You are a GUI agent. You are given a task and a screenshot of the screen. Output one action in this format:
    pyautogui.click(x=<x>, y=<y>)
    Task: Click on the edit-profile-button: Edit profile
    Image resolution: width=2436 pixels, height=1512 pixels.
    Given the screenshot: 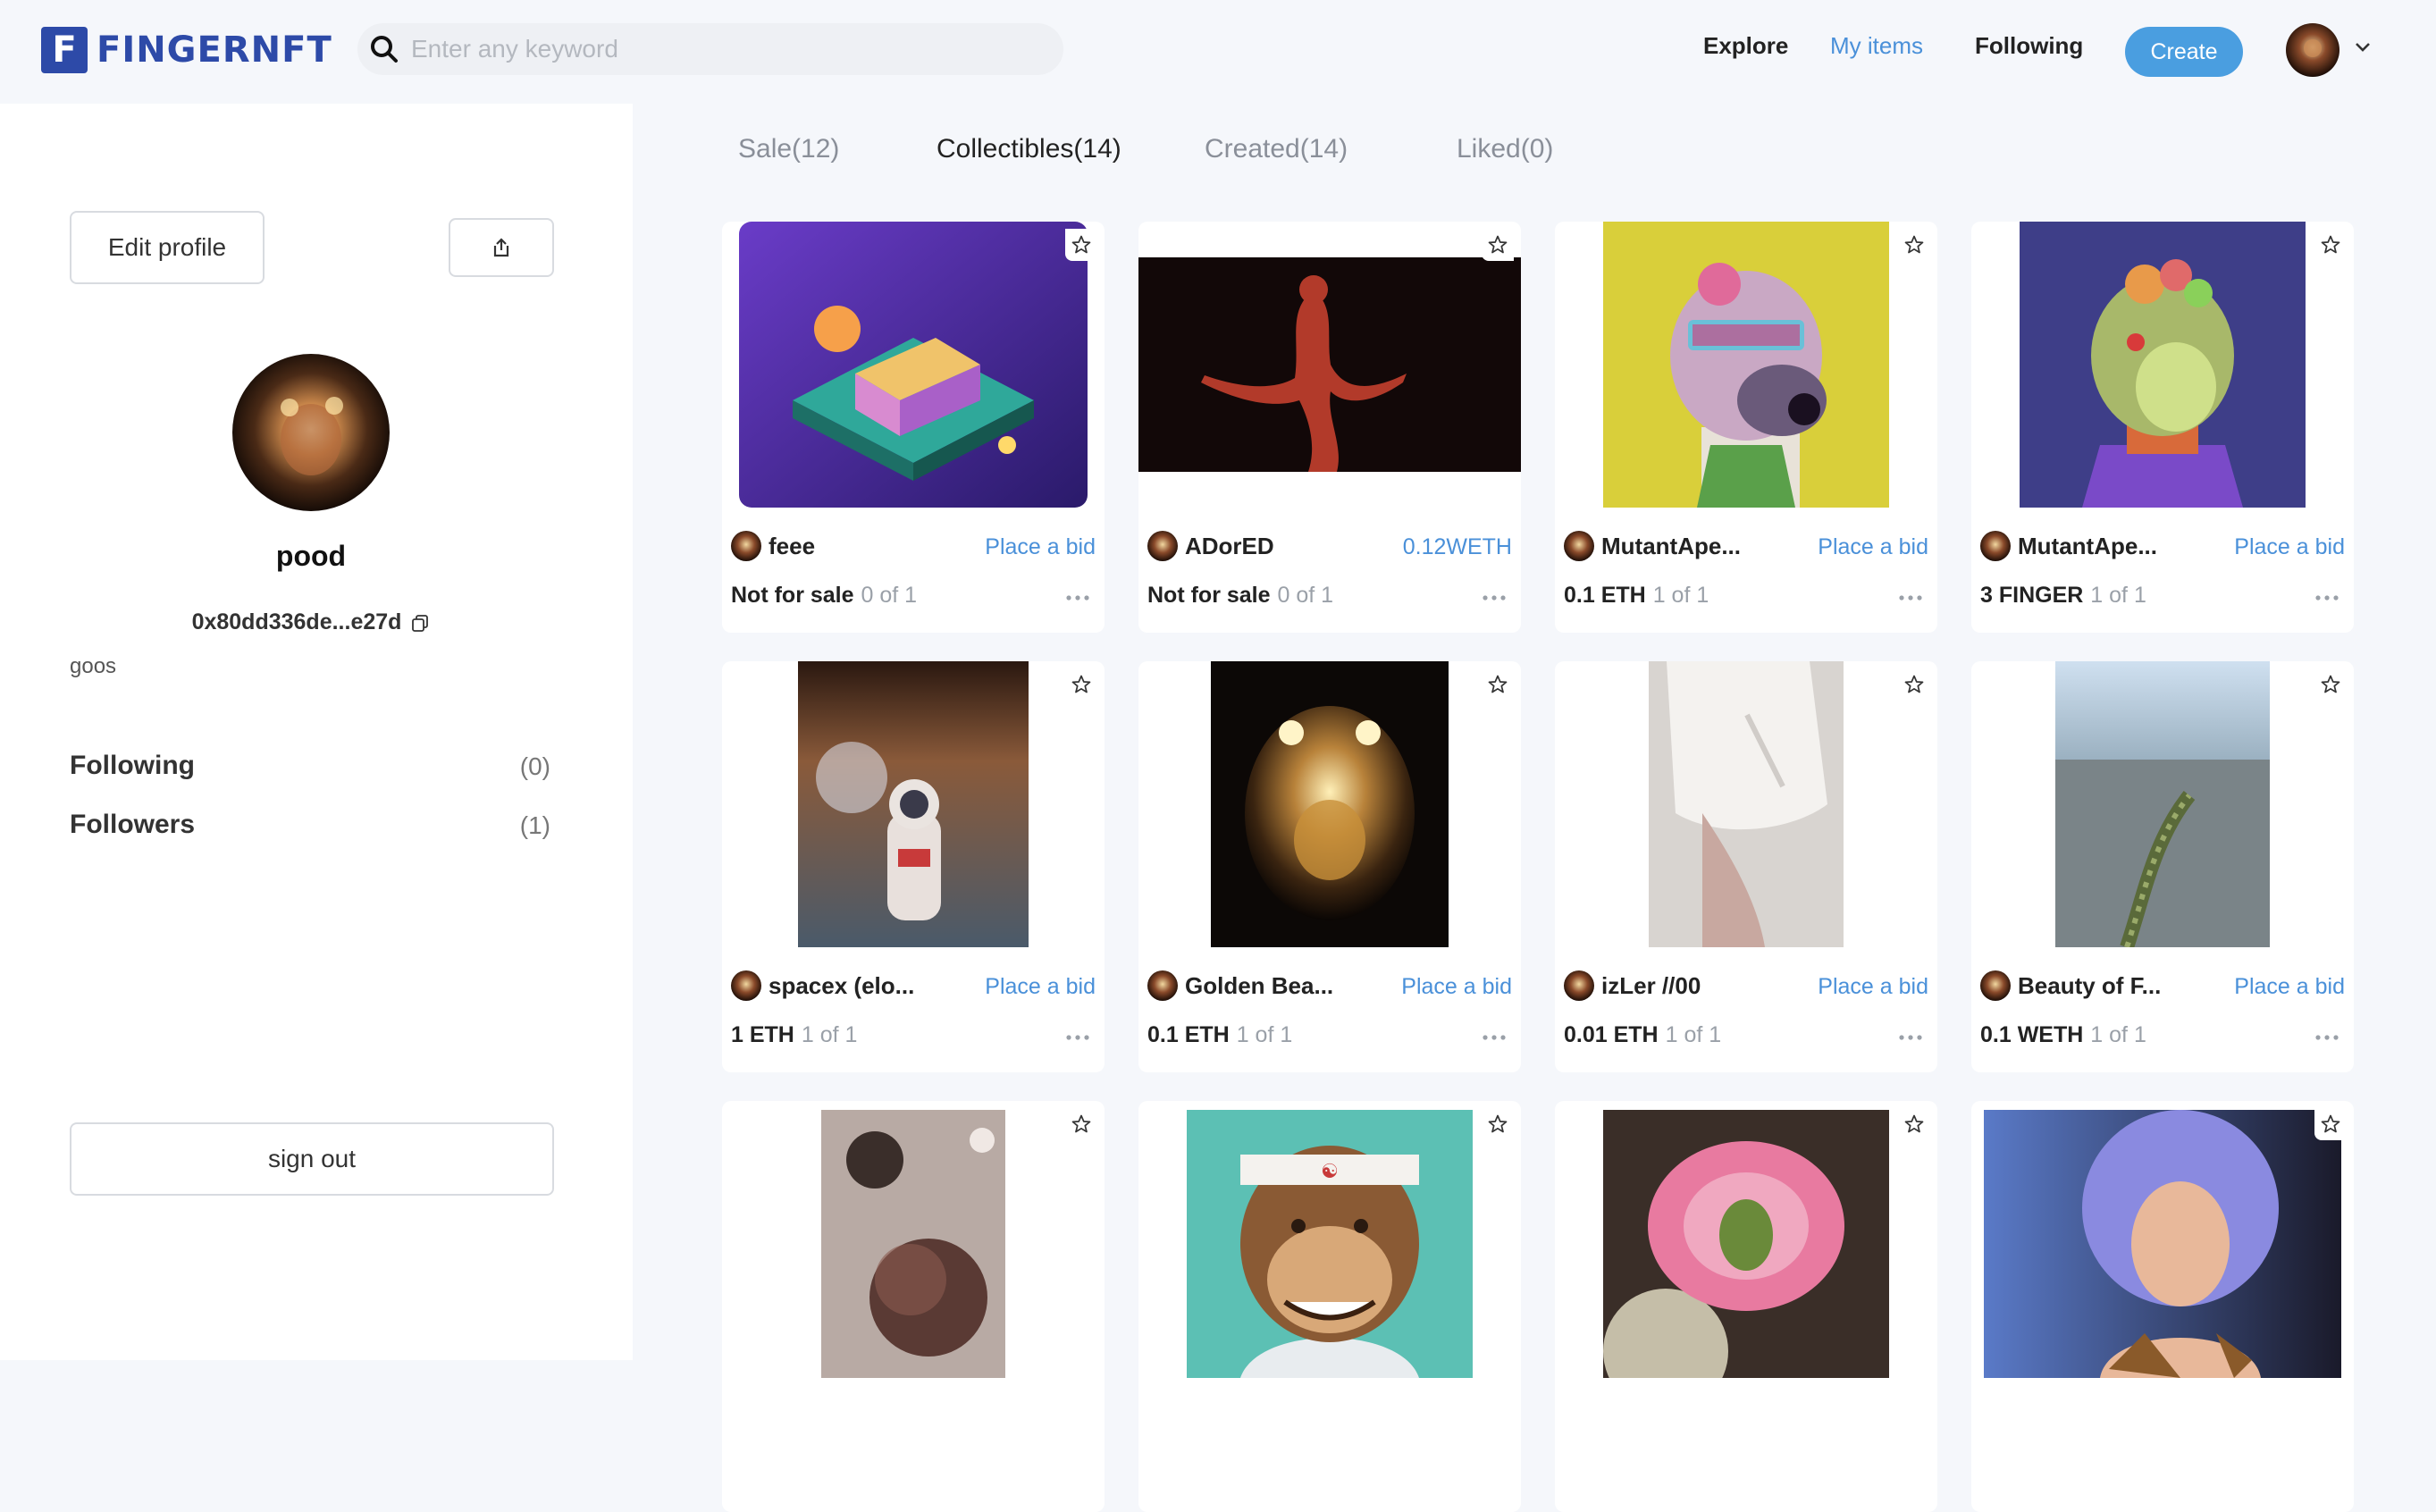 What is the action you would take?
    pyautogui.click(x=167, y=247)
    